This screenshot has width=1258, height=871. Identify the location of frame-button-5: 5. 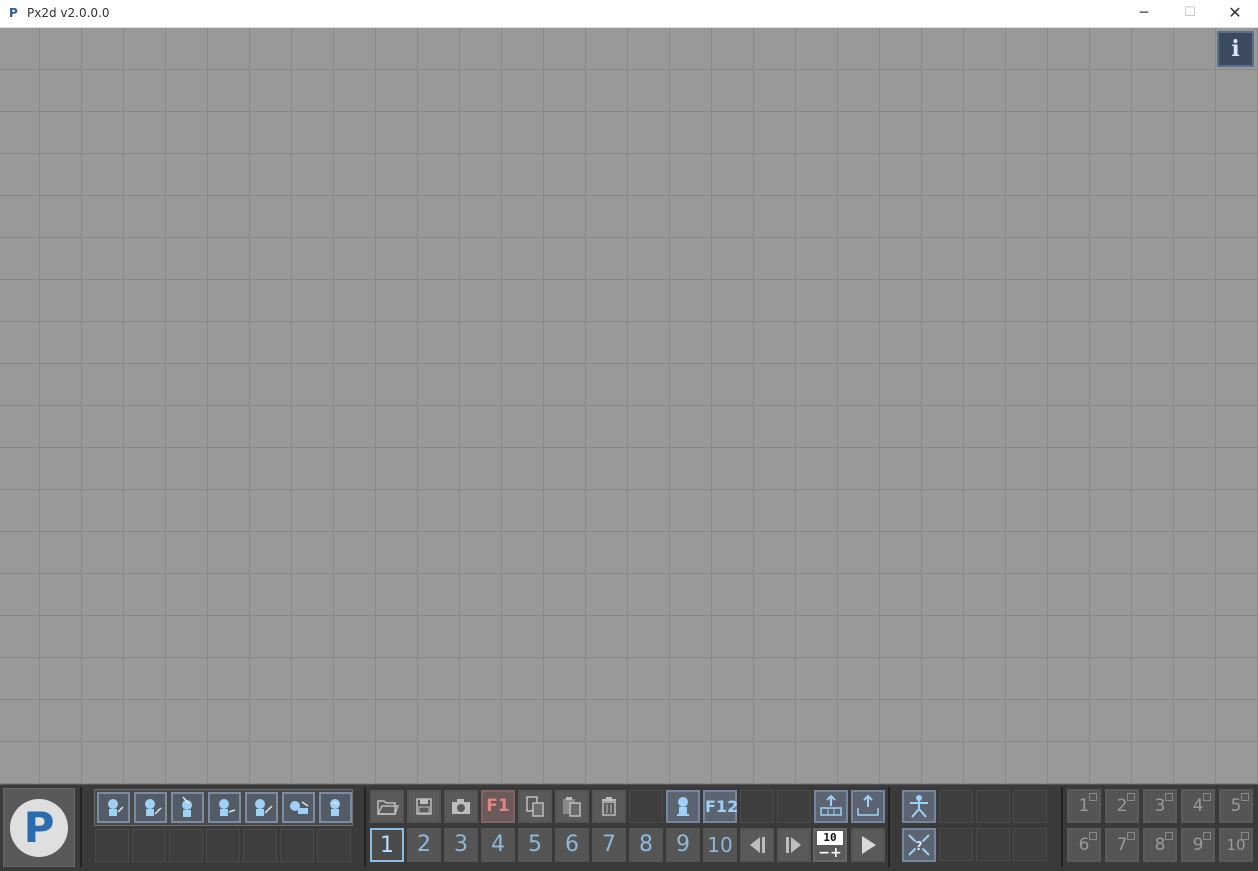
(535, 845).